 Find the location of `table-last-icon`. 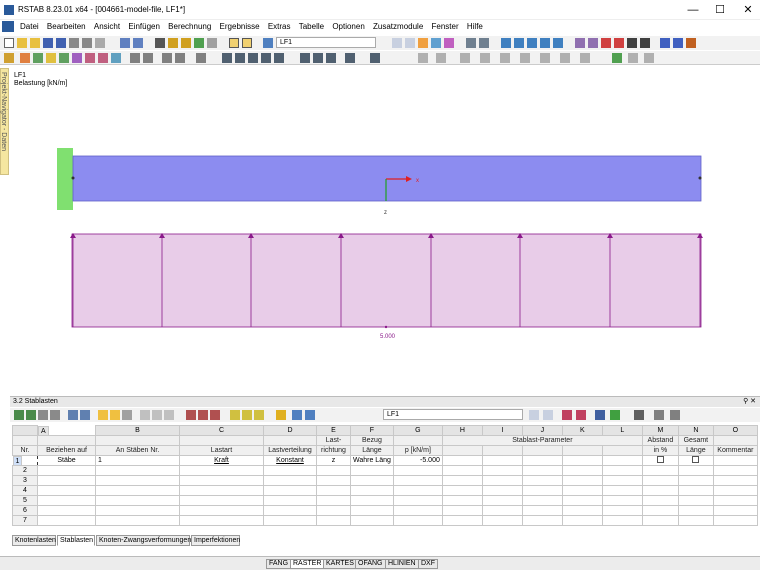

table-last-icon is located at coordinates (581, 415).